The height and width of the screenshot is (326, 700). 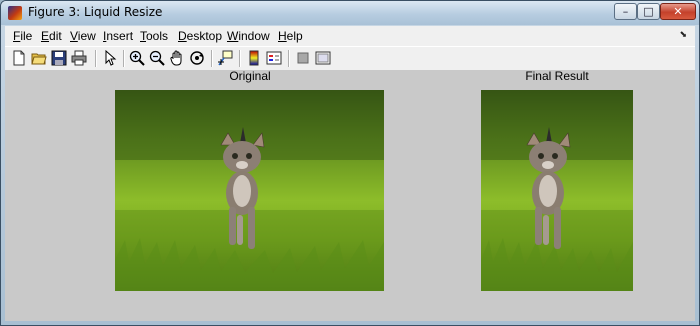 I want to click on new-figure-icon, so click(x=19, y=58).